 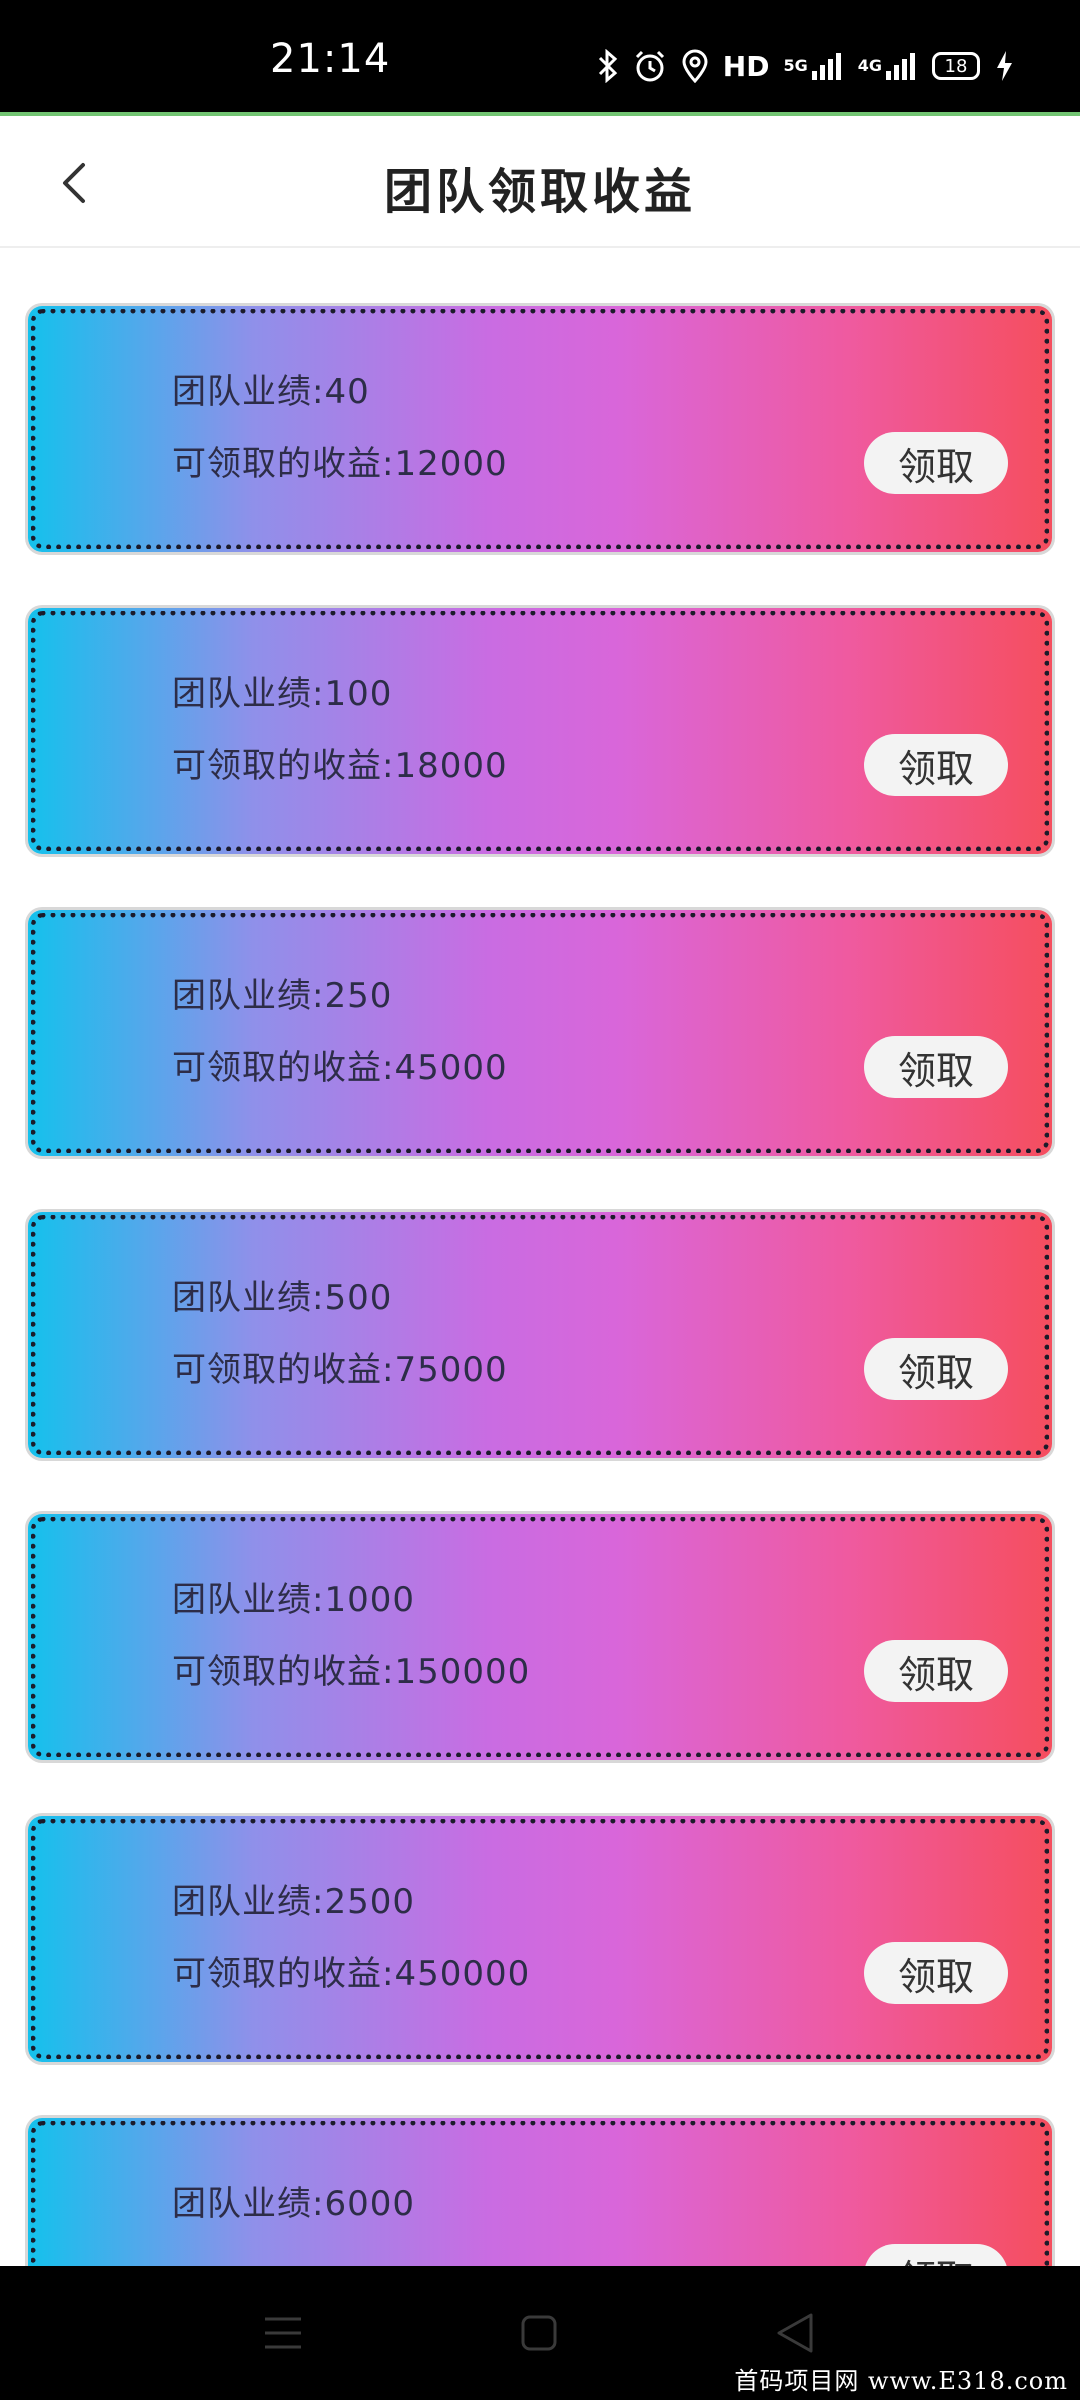 I want to click on home-button, so click(x=539, y=2333).